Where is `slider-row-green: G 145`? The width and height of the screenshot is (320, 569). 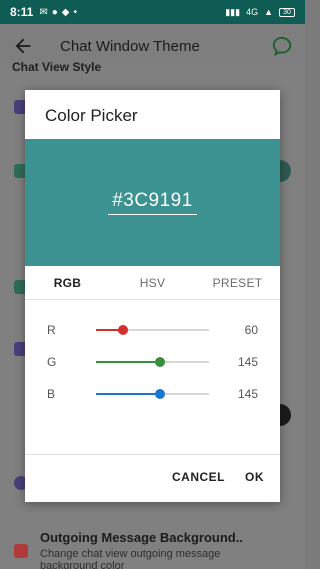
slider-row-green: G 145 is located at coordinates (152, 362).